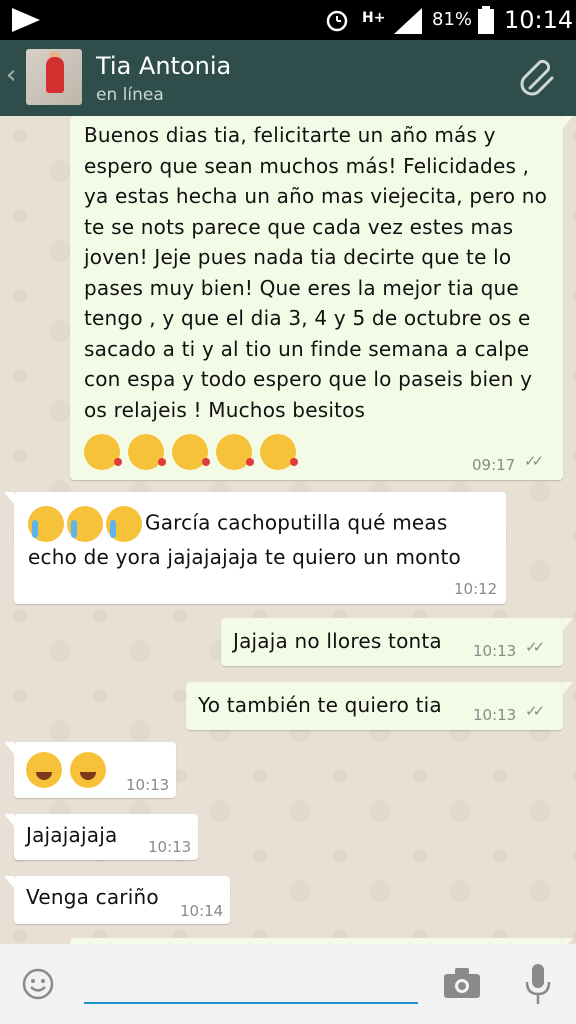 The image size is (576, 1024). What do you see at coordinates (374, 18) in the screenshot?
I see `network-type: H+` at bounding box center [374, 18].